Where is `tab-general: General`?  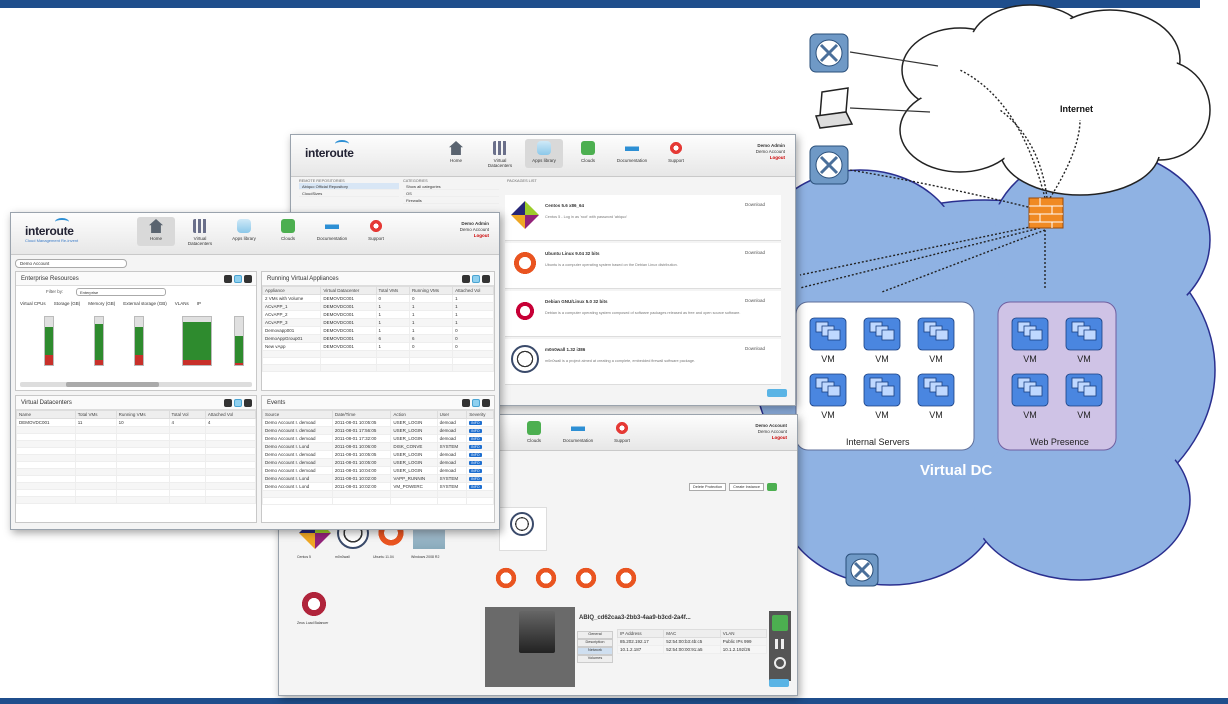 tab-general: General is located at coordinates (595, 635).